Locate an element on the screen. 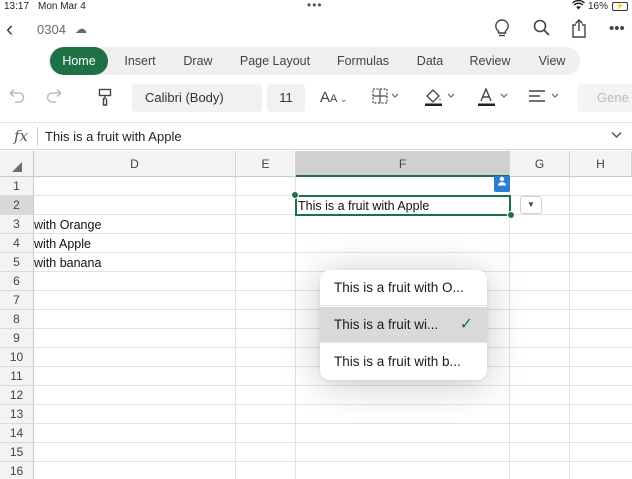 The image size is (632, 479). more-options-icon: ••• is located at coordinates (617, 29).